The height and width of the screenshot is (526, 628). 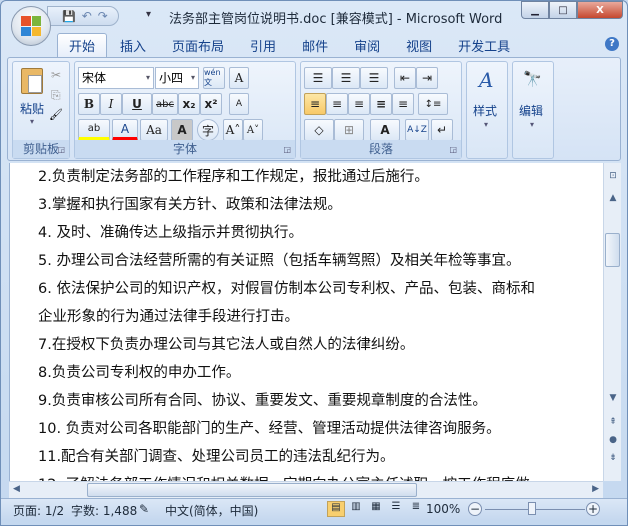 I want to click on zoom-level: 100%, so click(x=443, y=509).